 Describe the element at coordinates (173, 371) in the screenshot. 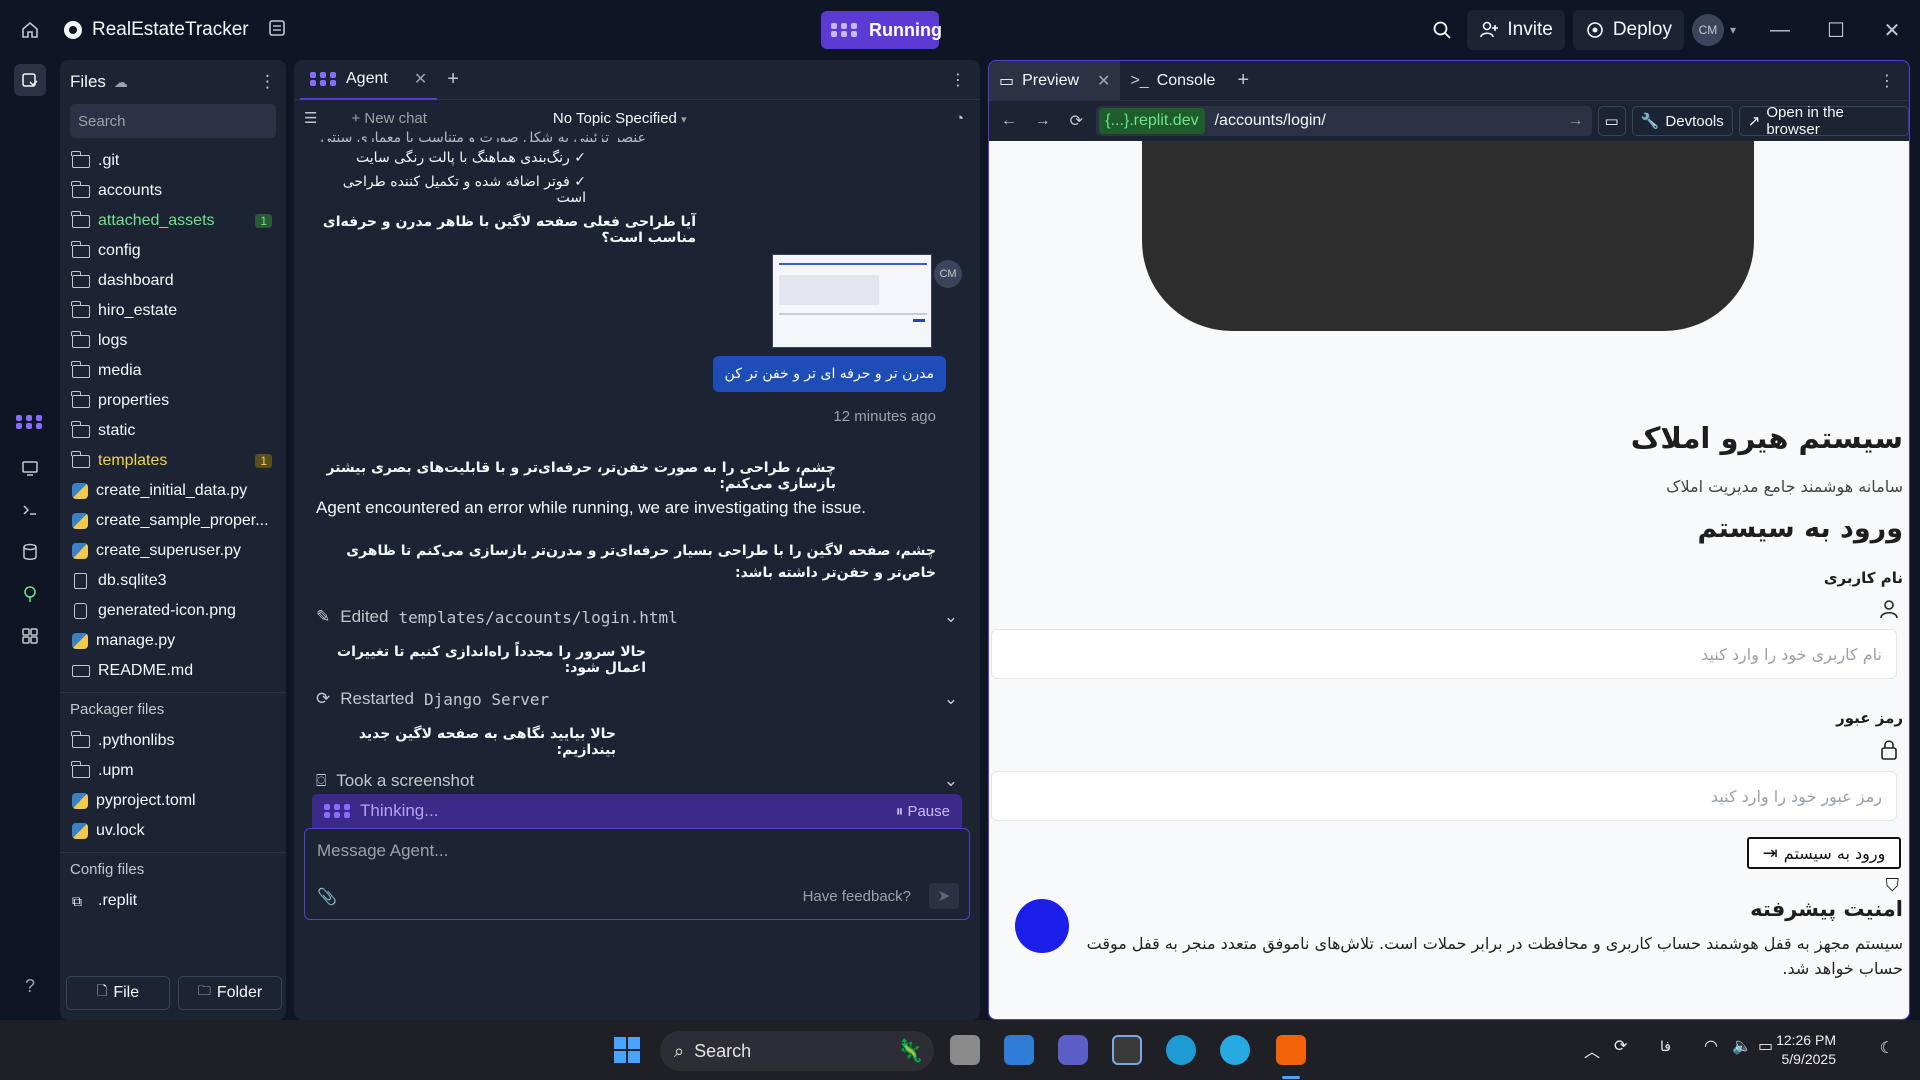

I see `file-tree-item: media` at that location.